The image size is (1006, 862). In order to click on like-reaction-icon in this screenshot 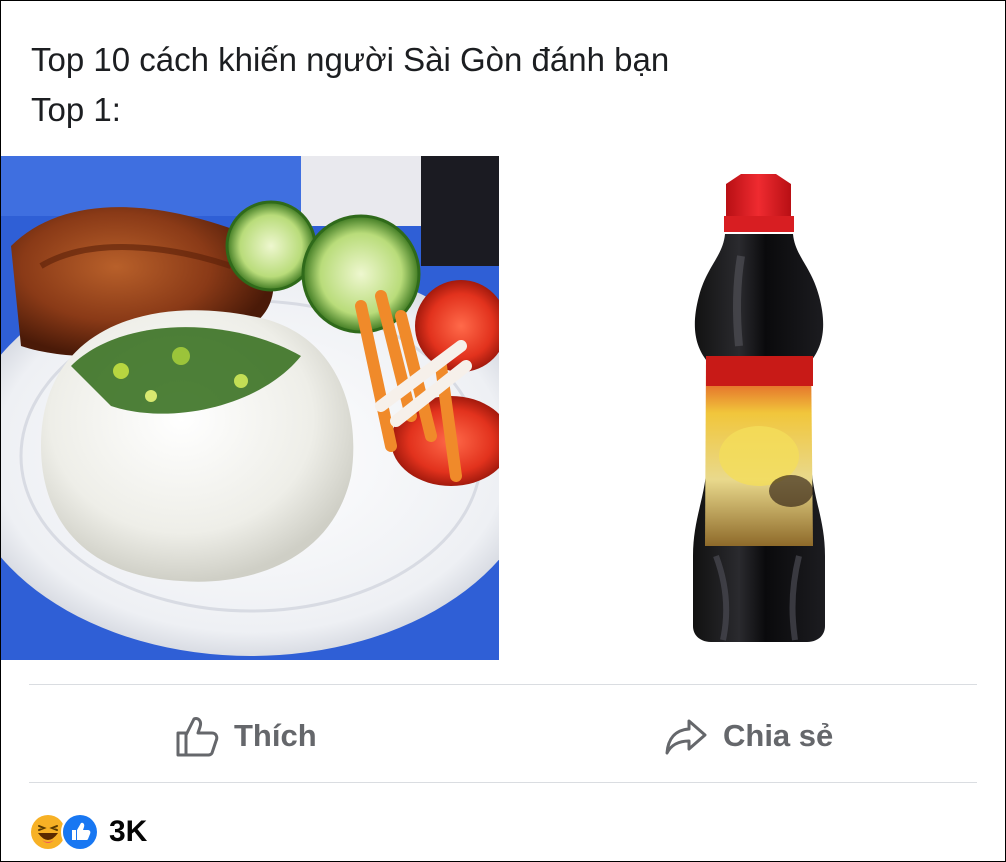, I will do `click(80, 832)`.